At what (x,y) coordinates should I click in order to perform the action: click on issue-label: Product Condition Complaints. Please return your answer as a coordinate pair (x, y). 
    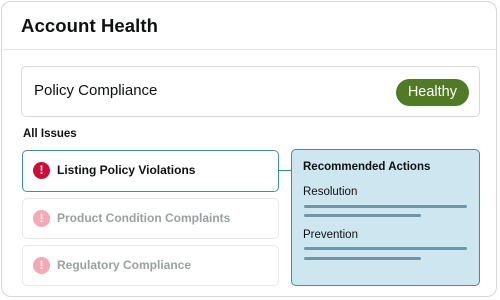
    Looking at the image, I should click on (144, 218).